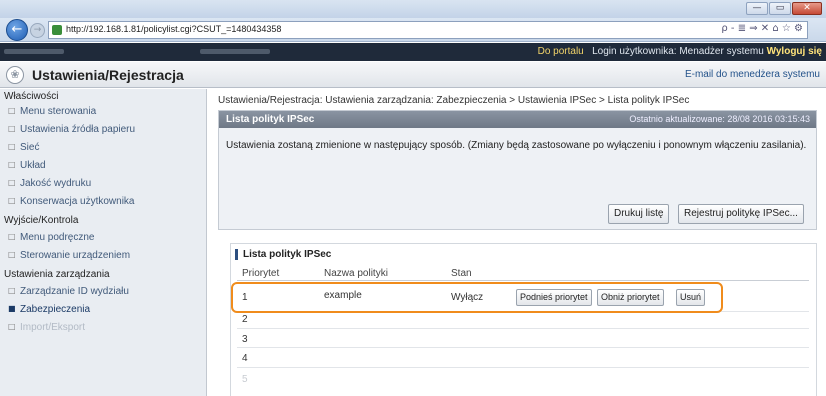 Image resolution: width=826 pixels, height=396 pixels. What do you see at coordinates (261, 273) in the screenshot?
I see `column-header-priority: Priorytet` at bounding box center [261, 273].